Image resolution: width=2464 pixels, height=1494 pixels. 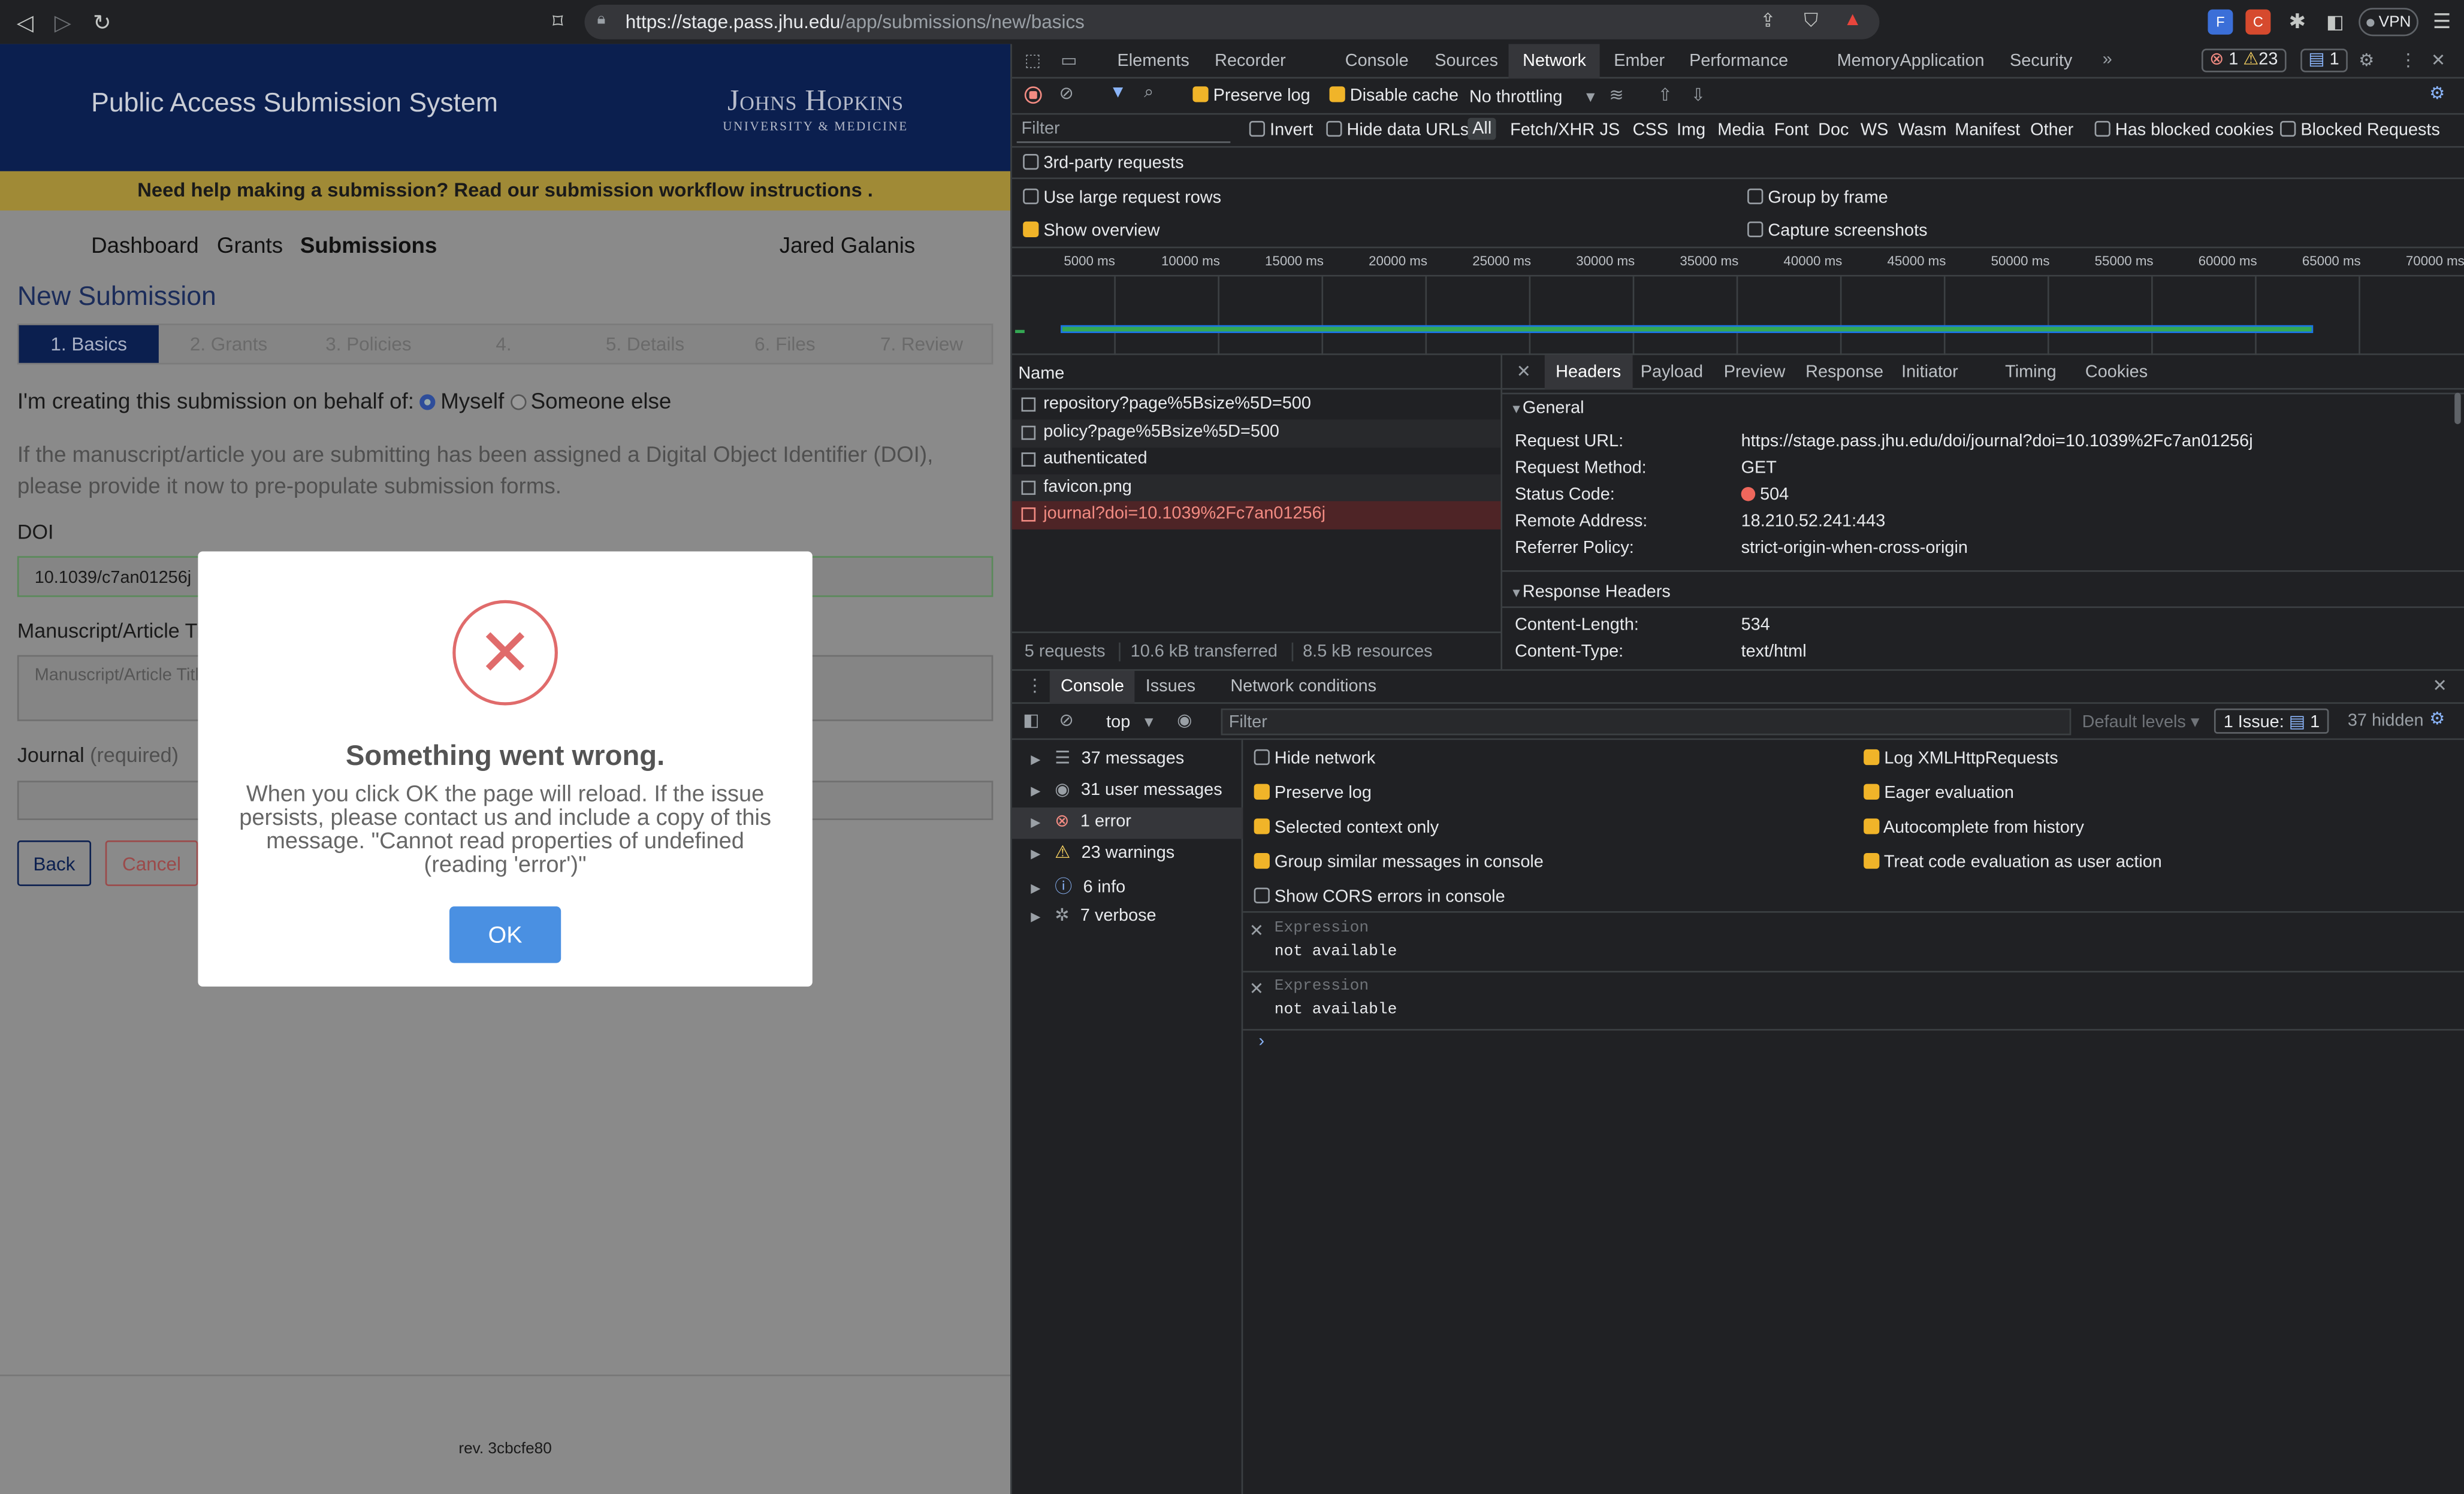 What do you see at coordinates (1868, 61) in the screenshot?
I see `tab-memory: Memory` at bounding box center [1868, 61].